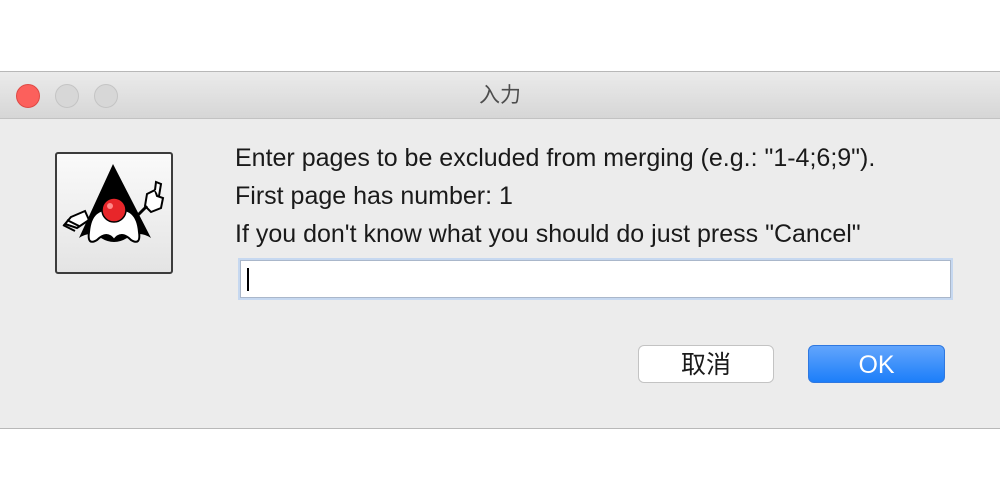 This screenshot has width=1000, height=500. I want to click on message-line: First page has number: 1, so click(374, 196).